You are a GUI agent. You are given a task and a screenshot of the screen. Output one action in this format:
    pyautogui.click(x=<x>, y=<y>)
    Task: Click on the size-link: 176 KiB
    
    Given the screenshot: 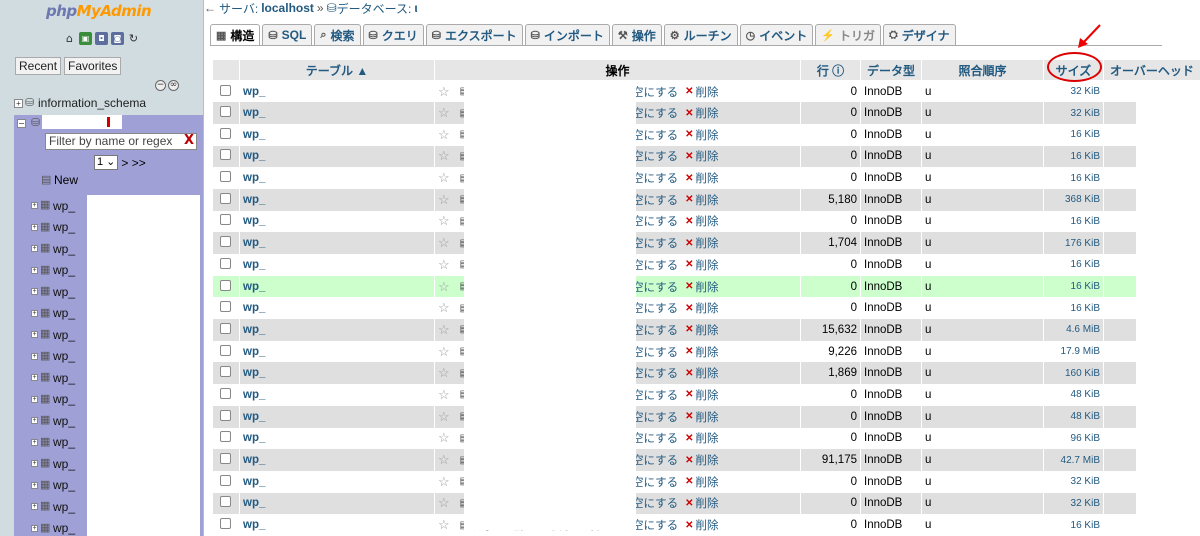 What is the action you would take?
    pyautogui.click(x=1073, y=243)
    